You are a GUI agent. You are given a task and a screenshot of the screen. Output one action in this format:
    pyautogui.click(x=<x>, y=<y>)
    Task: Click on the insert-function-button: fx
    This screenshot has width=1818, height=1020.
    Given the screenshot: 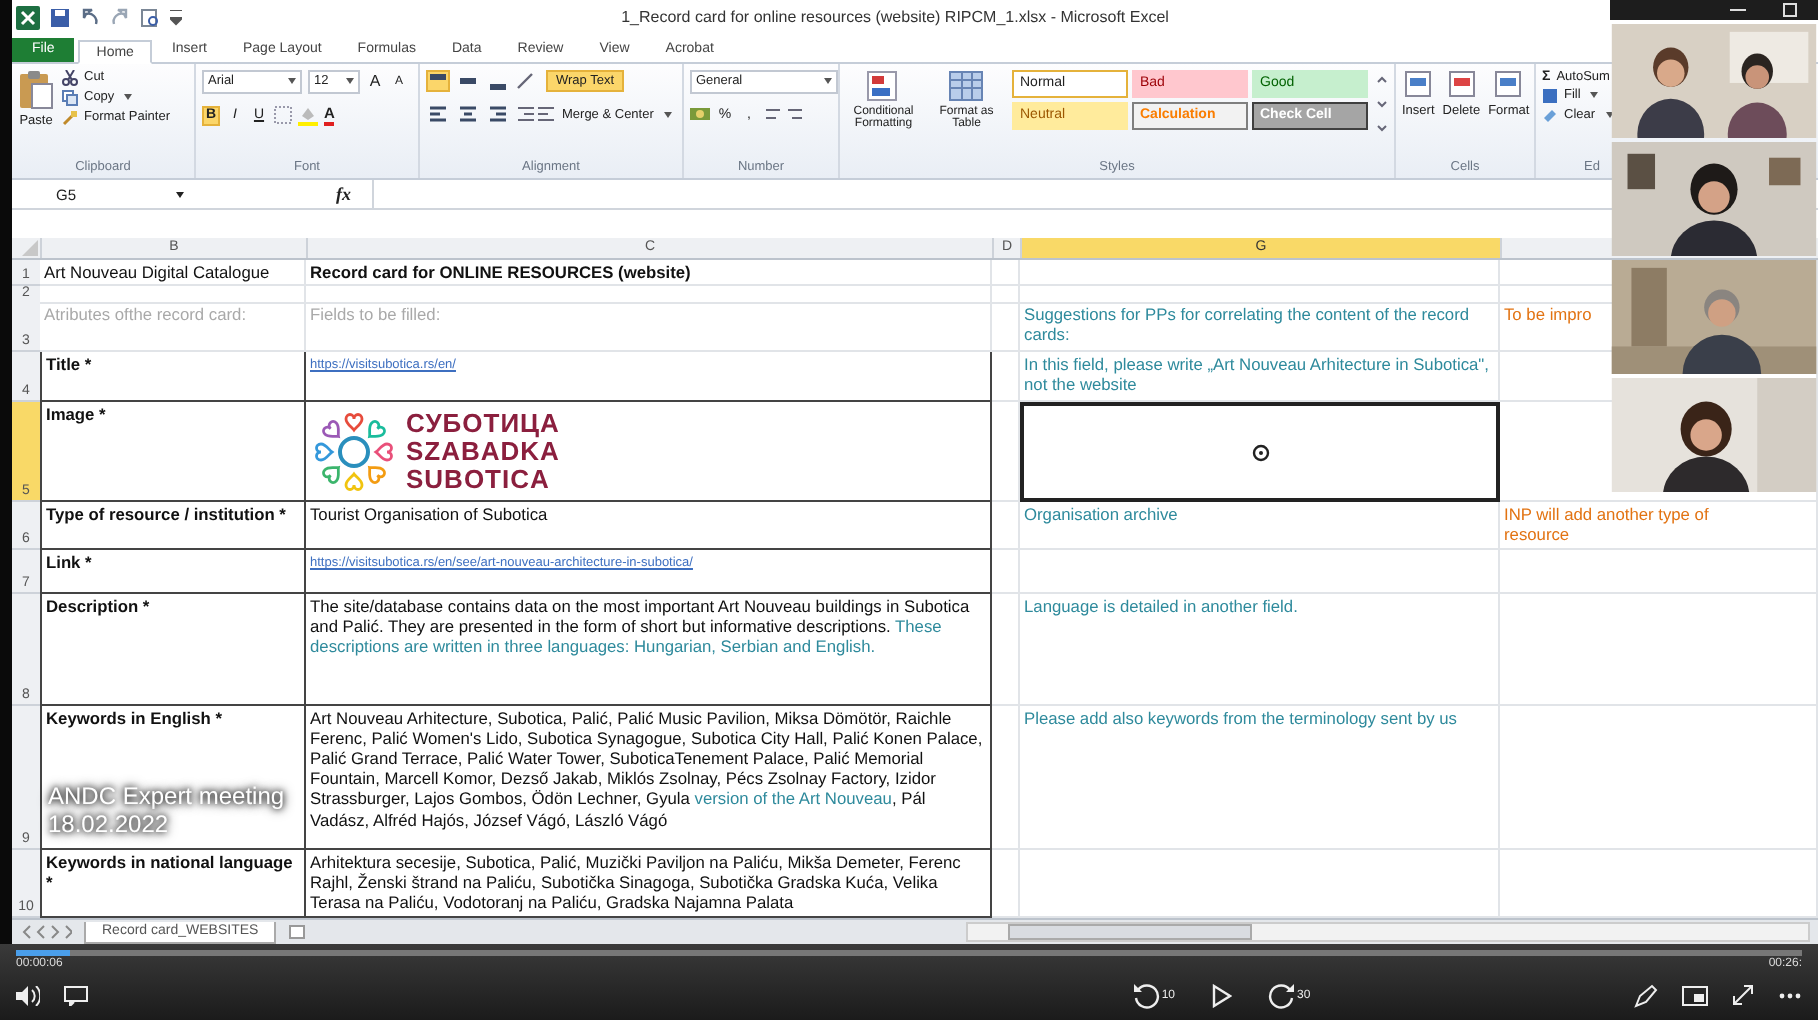 What is the action you would take?
    pyautogui.click(x=283, y=194)
    